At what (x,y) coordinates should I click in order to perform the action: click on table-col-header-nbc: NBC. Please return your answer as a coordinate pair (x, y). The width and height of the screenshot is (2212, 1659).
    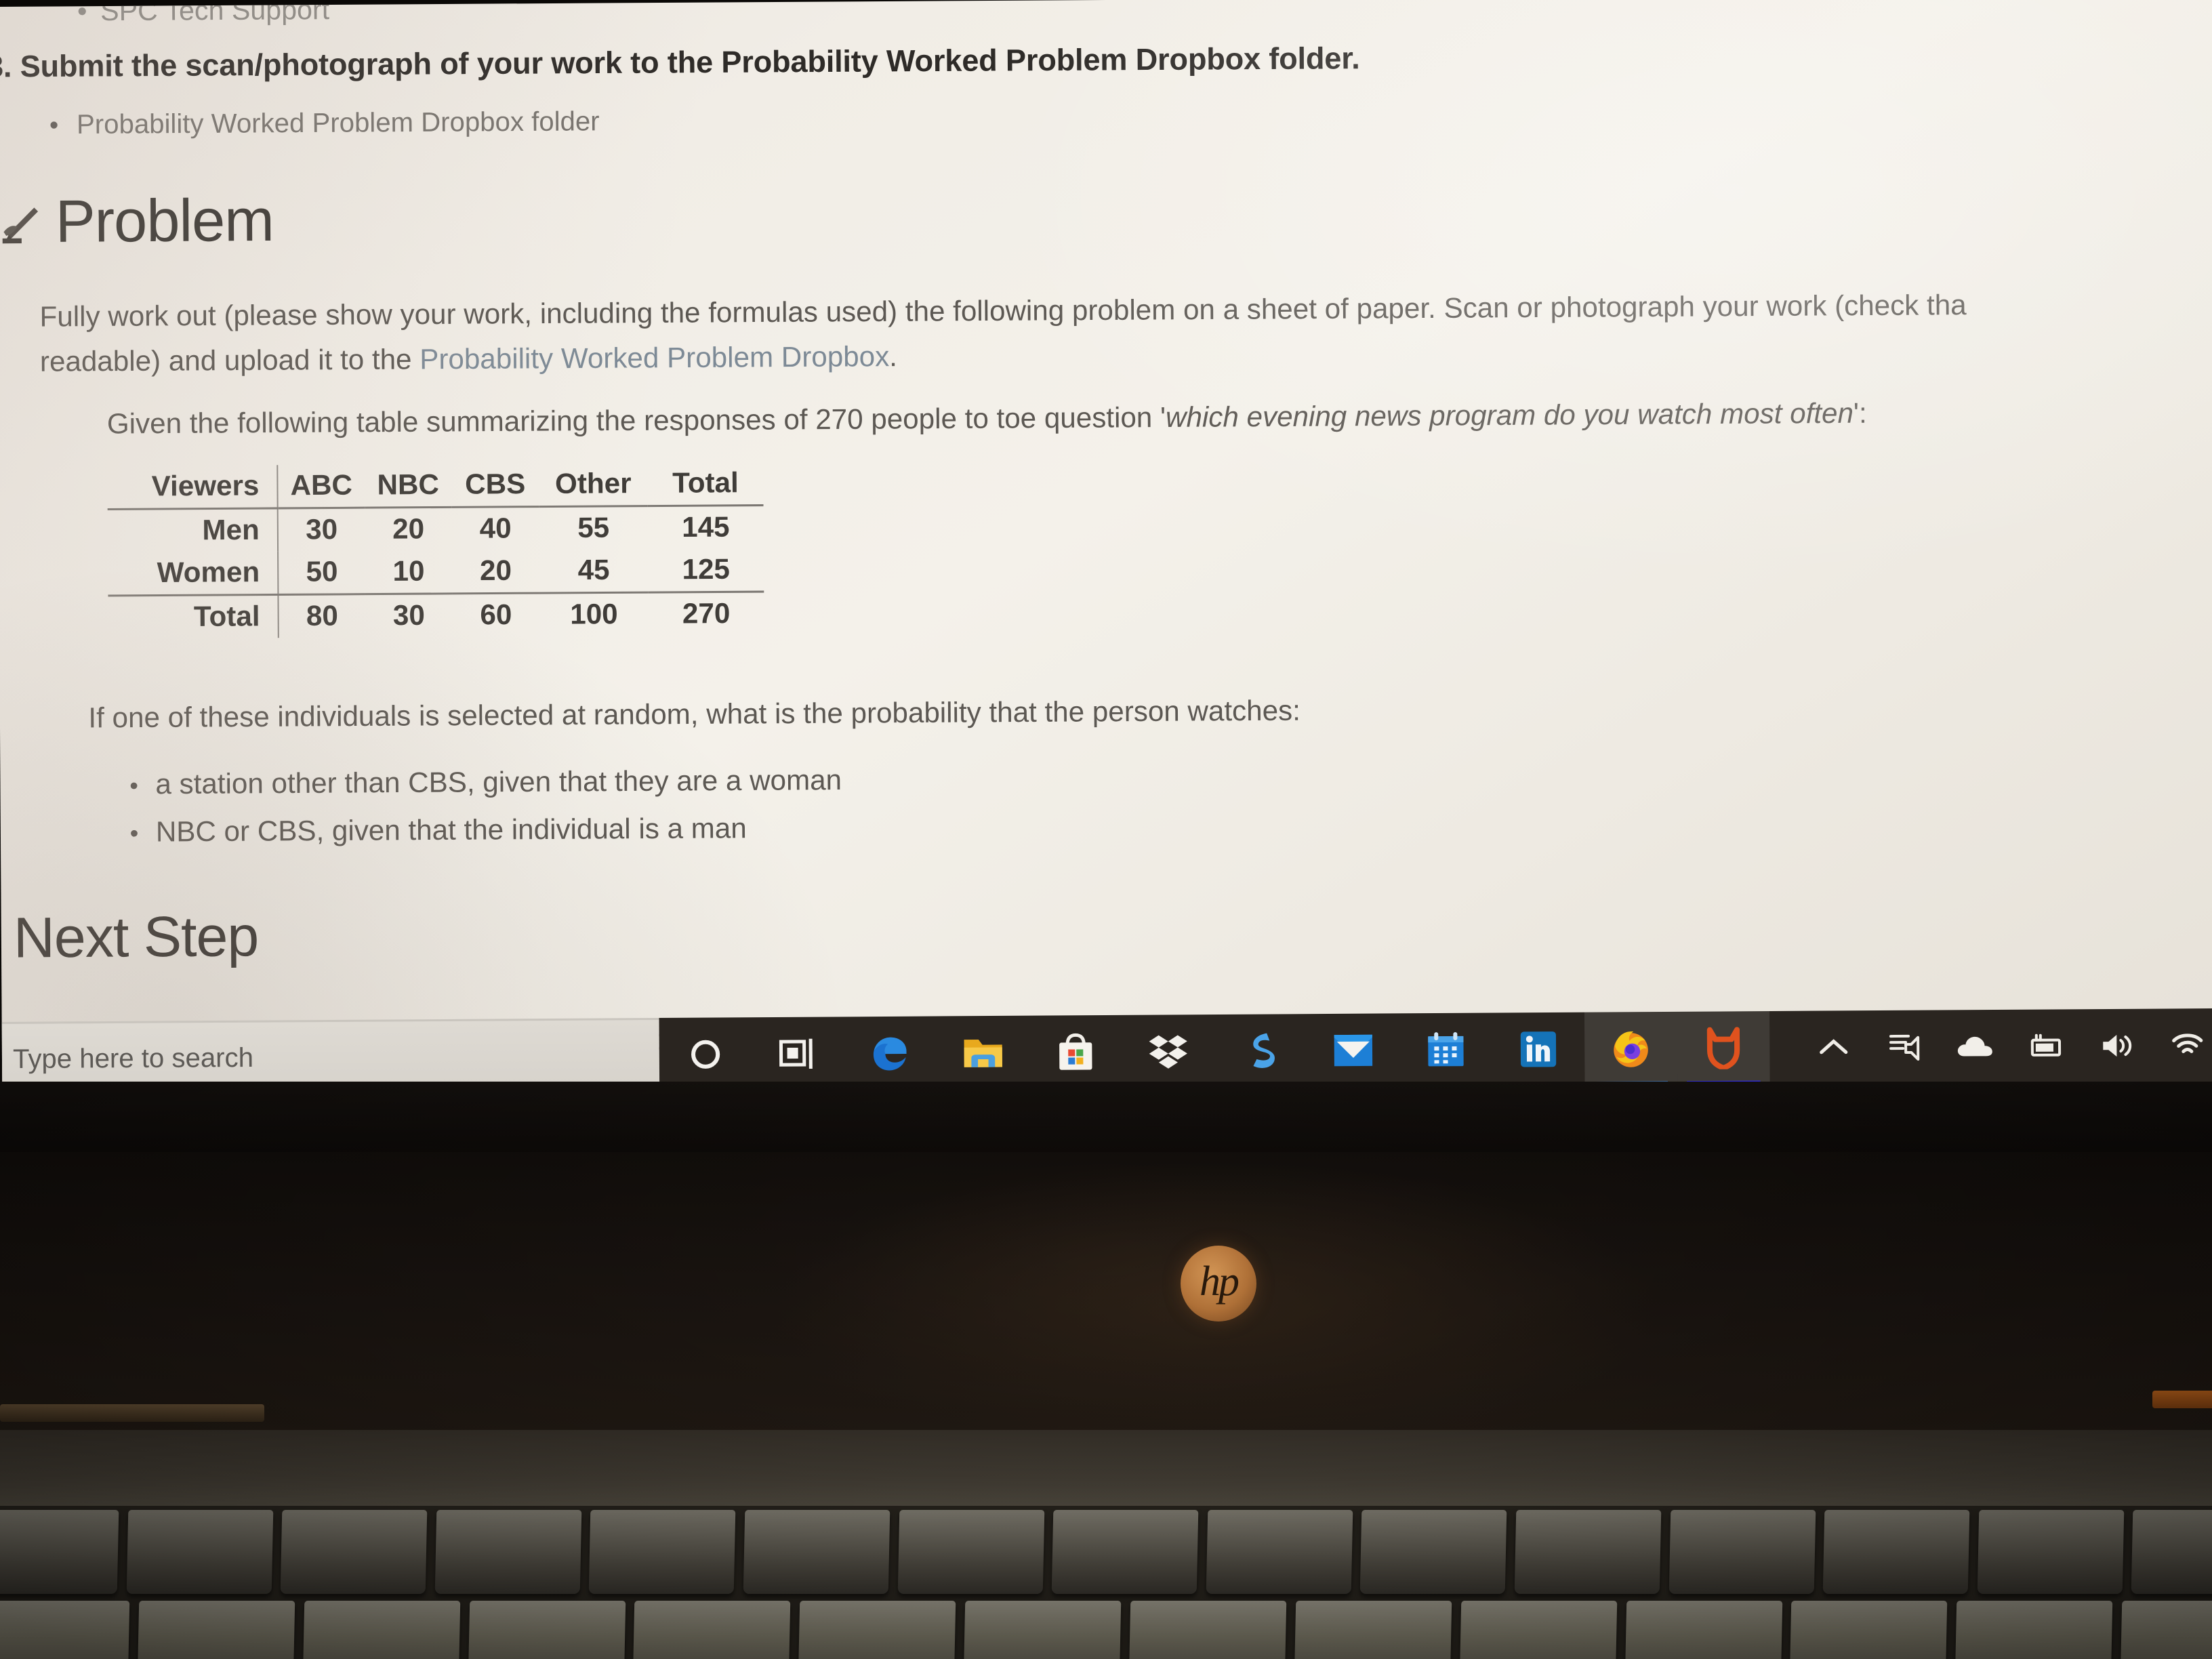
    Looking at the image, I should click on (408, 486).